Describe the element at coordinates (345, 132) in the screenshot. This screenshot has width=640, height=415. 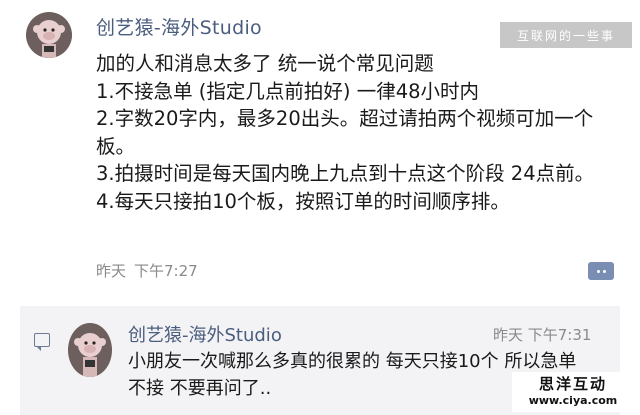
I see `post-line: 2.字数20字内，最多20出头。超过请拍两个视频可加一个板。` at that location.